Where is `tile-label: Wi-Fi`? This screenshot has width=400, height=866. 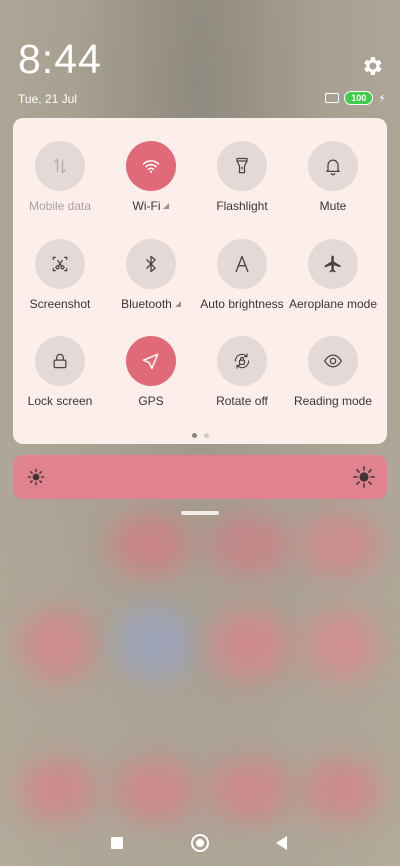
tile-label: Wi-Fi is located at coordinates (151, 206).